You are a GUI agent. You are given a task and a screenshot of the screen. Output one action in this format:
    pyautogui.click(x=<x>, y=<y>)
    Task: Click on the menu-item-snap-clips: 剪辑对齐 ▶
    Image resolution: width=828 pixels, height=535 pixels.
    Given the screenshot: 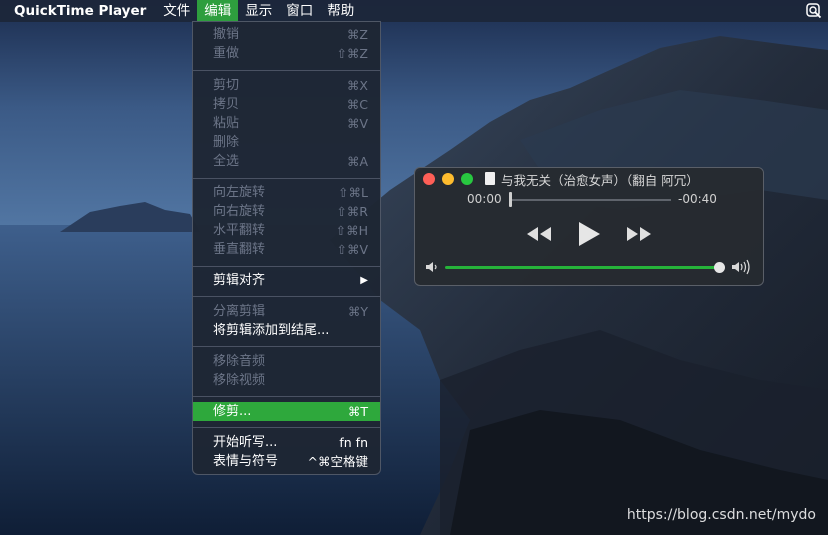 What is the action you would take?
    pyautogui.click(x=286, y=280)
    